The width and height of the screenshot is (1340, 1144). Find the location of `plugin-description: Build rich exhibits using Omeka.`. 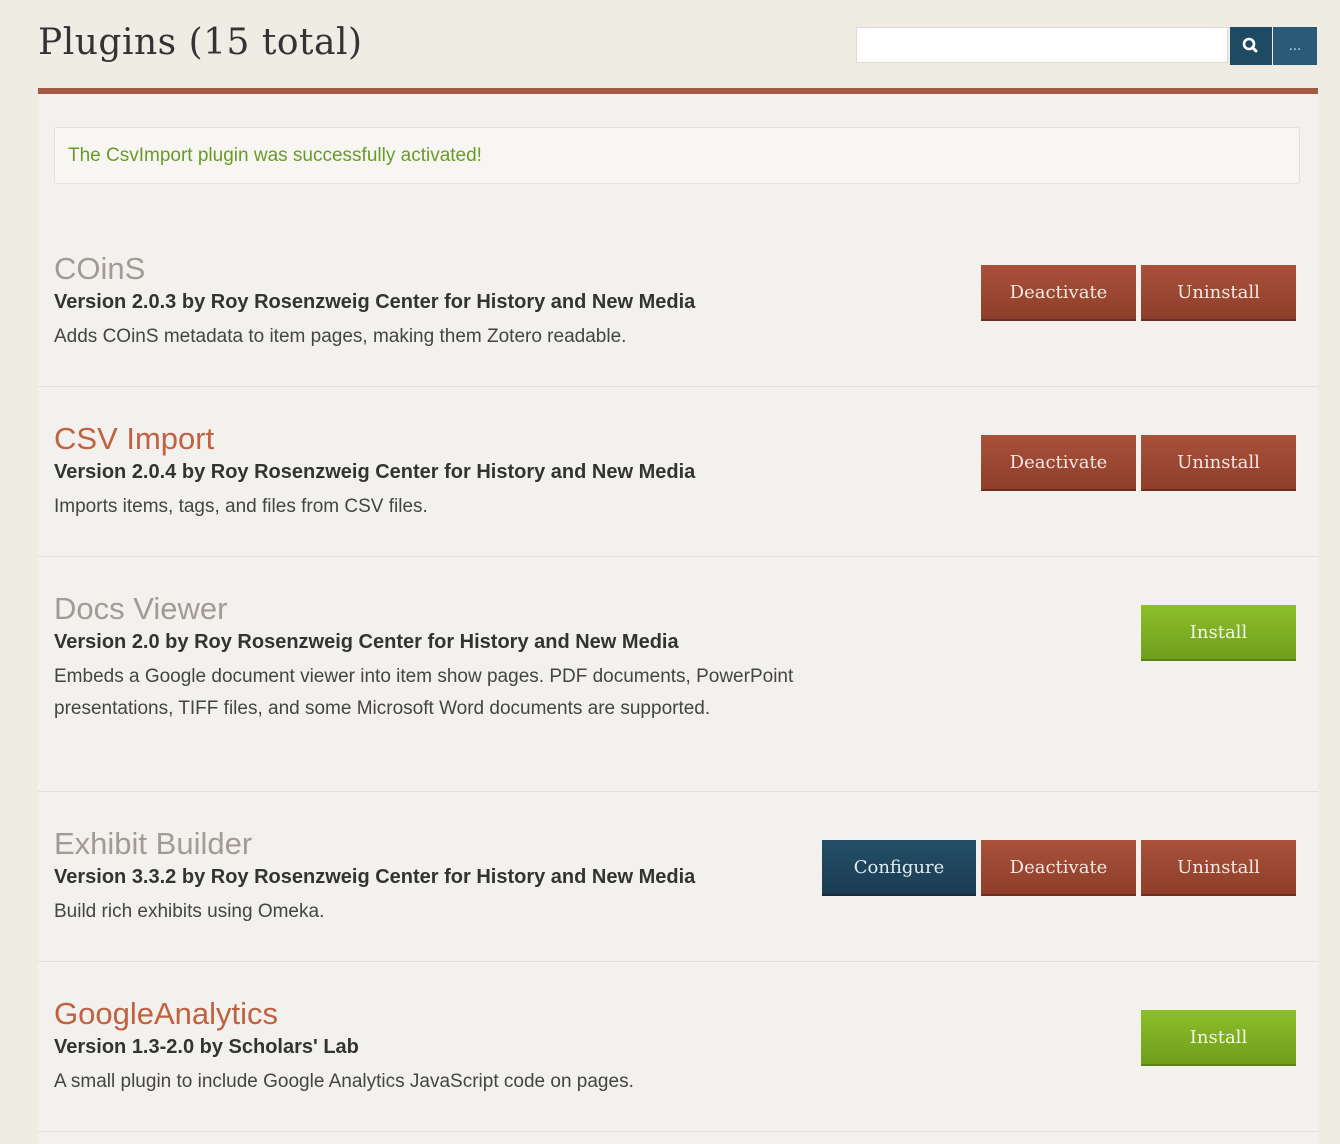

plugin-description: Build rich exhibits using Omeka. is located at coordinates (189, 911).